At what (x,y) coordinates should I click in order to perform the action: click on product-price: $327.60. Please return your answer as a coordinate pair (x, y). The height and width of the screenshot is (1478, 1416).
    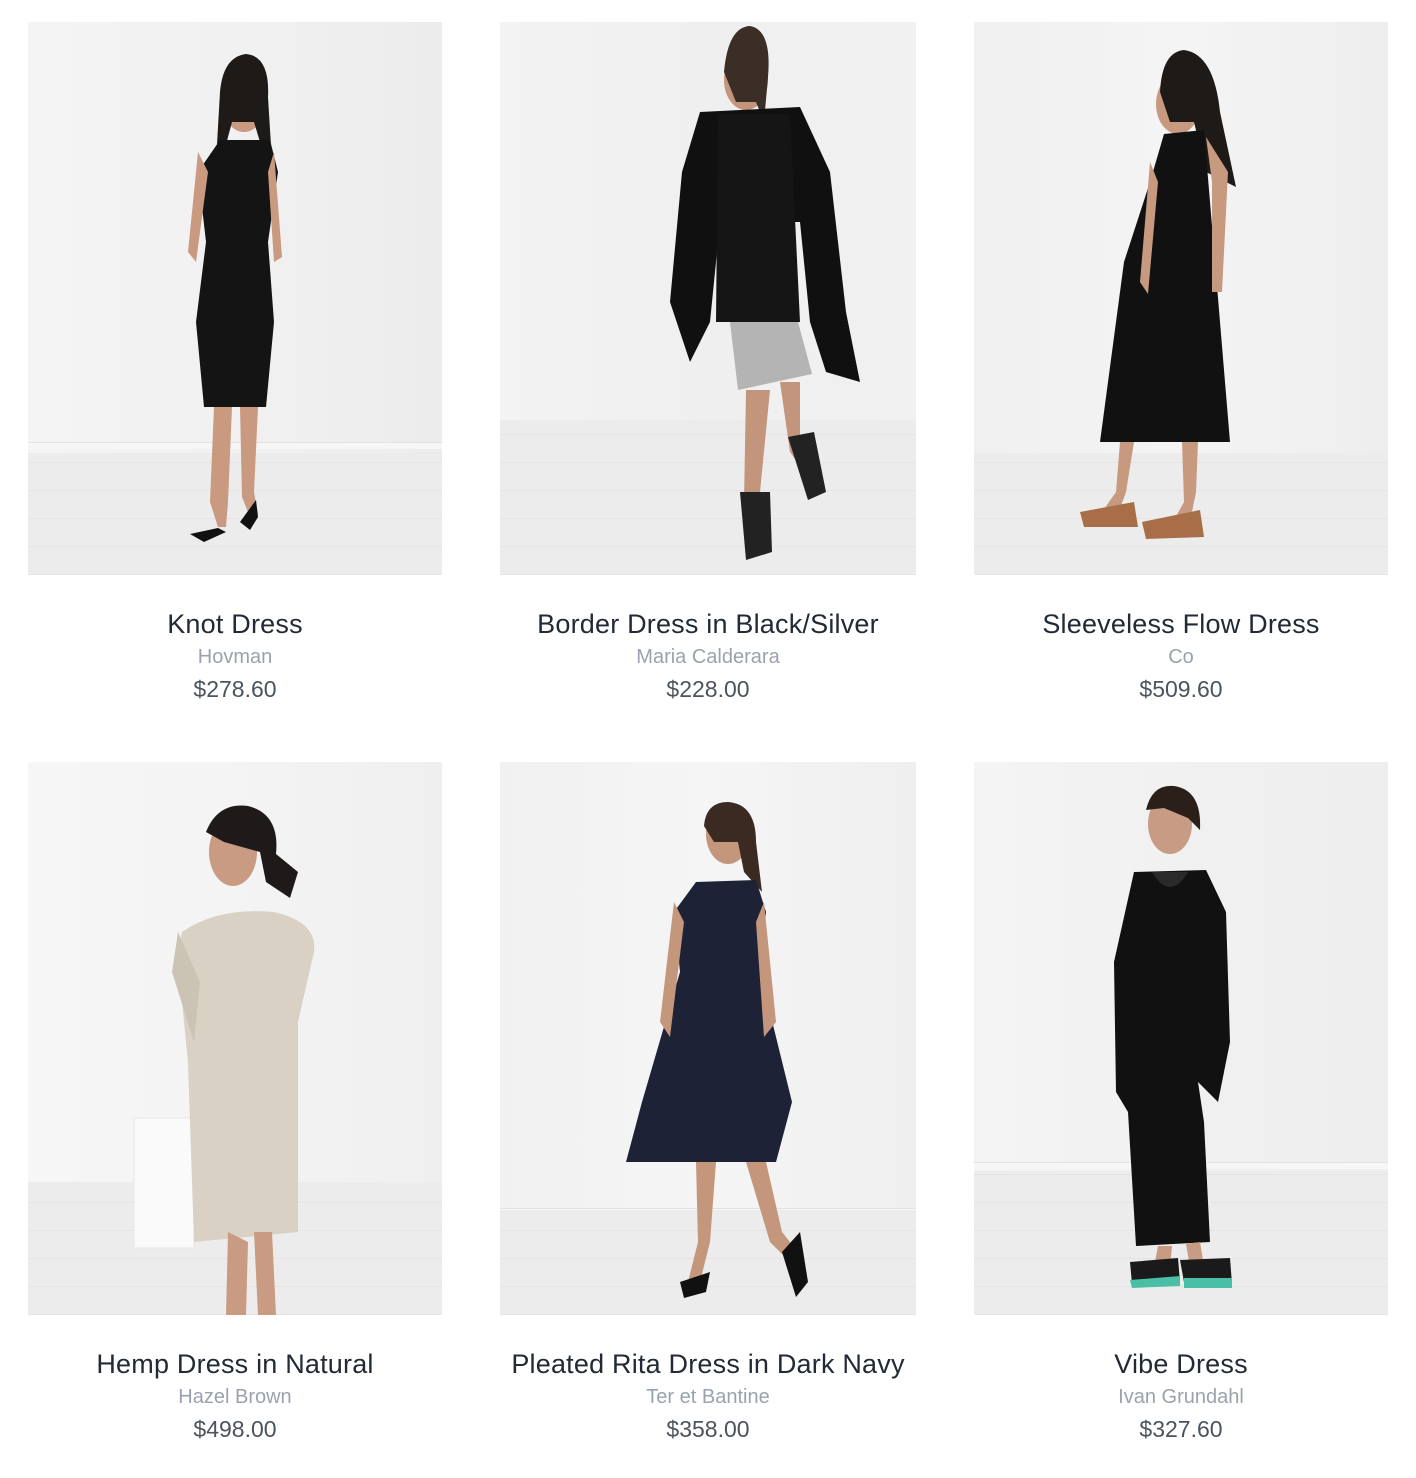
    Looking at the image, I should click on (1181, 1429).